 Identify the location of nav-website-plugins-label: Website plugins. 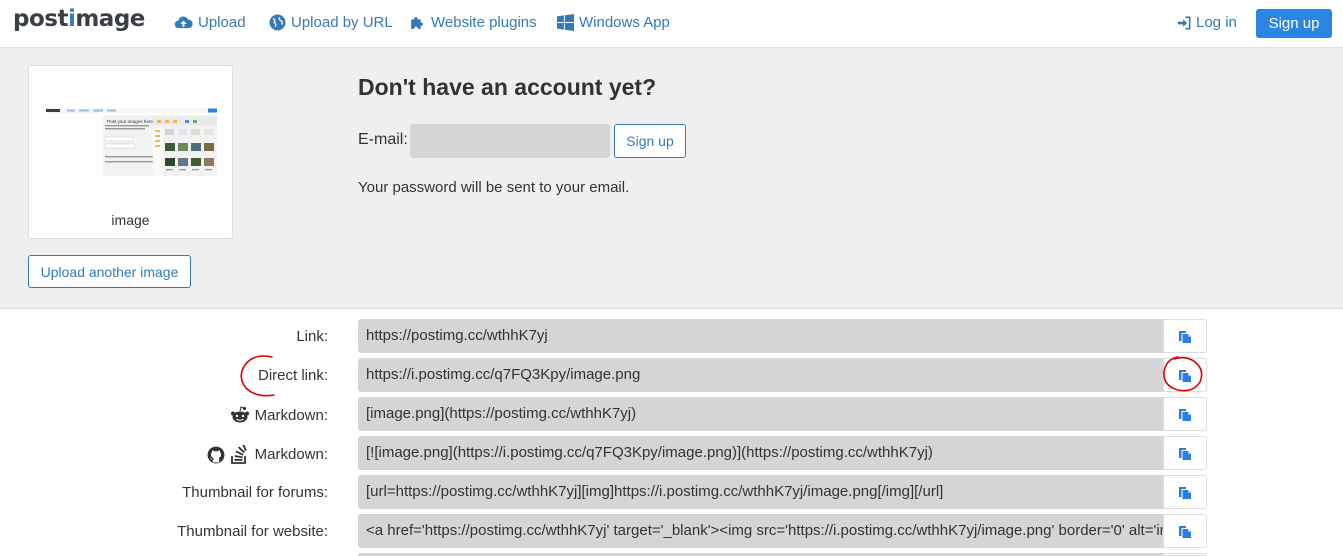
(484, 22).